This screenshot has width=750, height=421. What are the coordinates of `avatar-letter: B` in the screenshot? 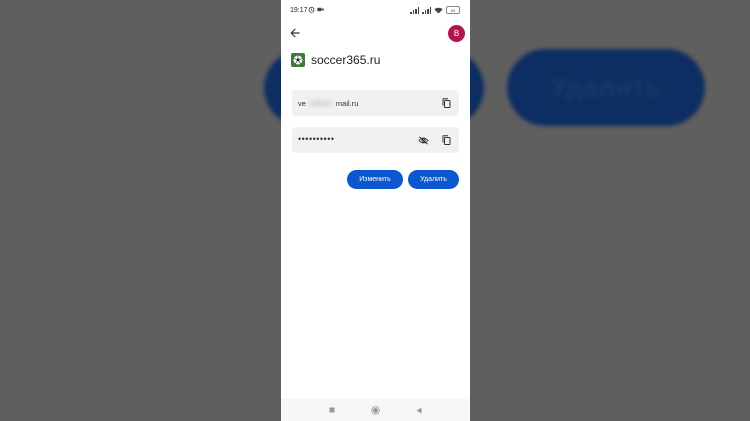 It's located at (456, 33).